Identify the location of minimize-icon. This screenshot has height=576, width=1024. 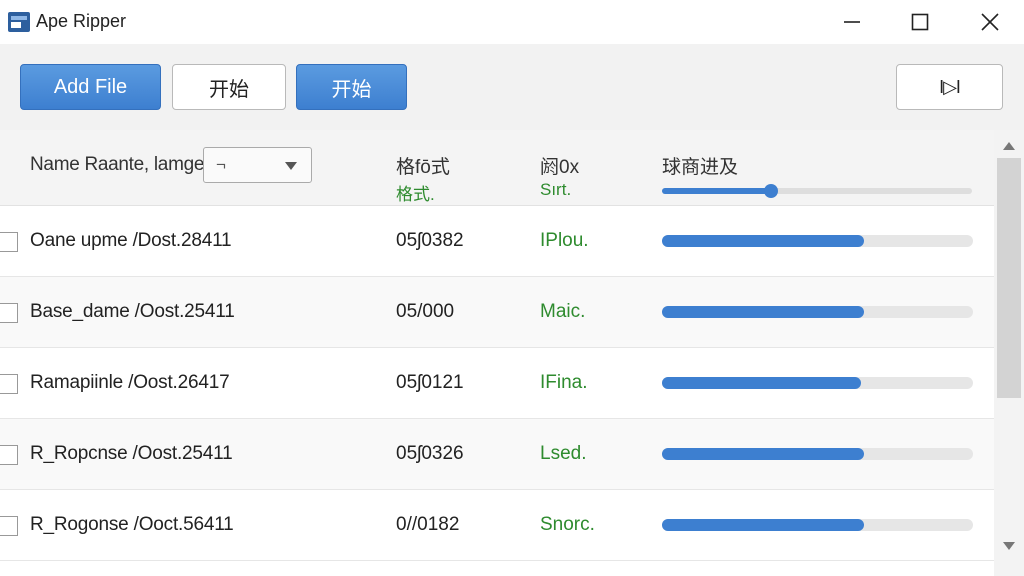
(852, 22).